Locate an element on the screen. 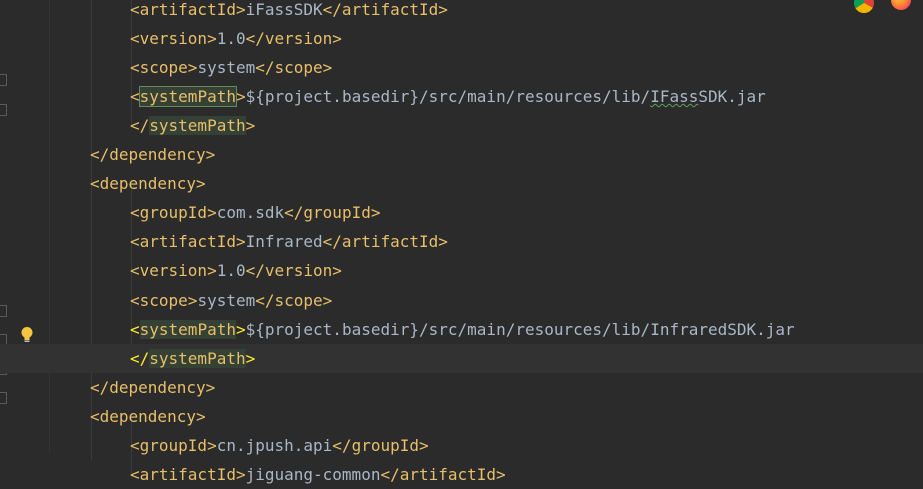 The image size is (923, 489). xml-text-token: cn.jpush.api is located at coordinates (274, 445).